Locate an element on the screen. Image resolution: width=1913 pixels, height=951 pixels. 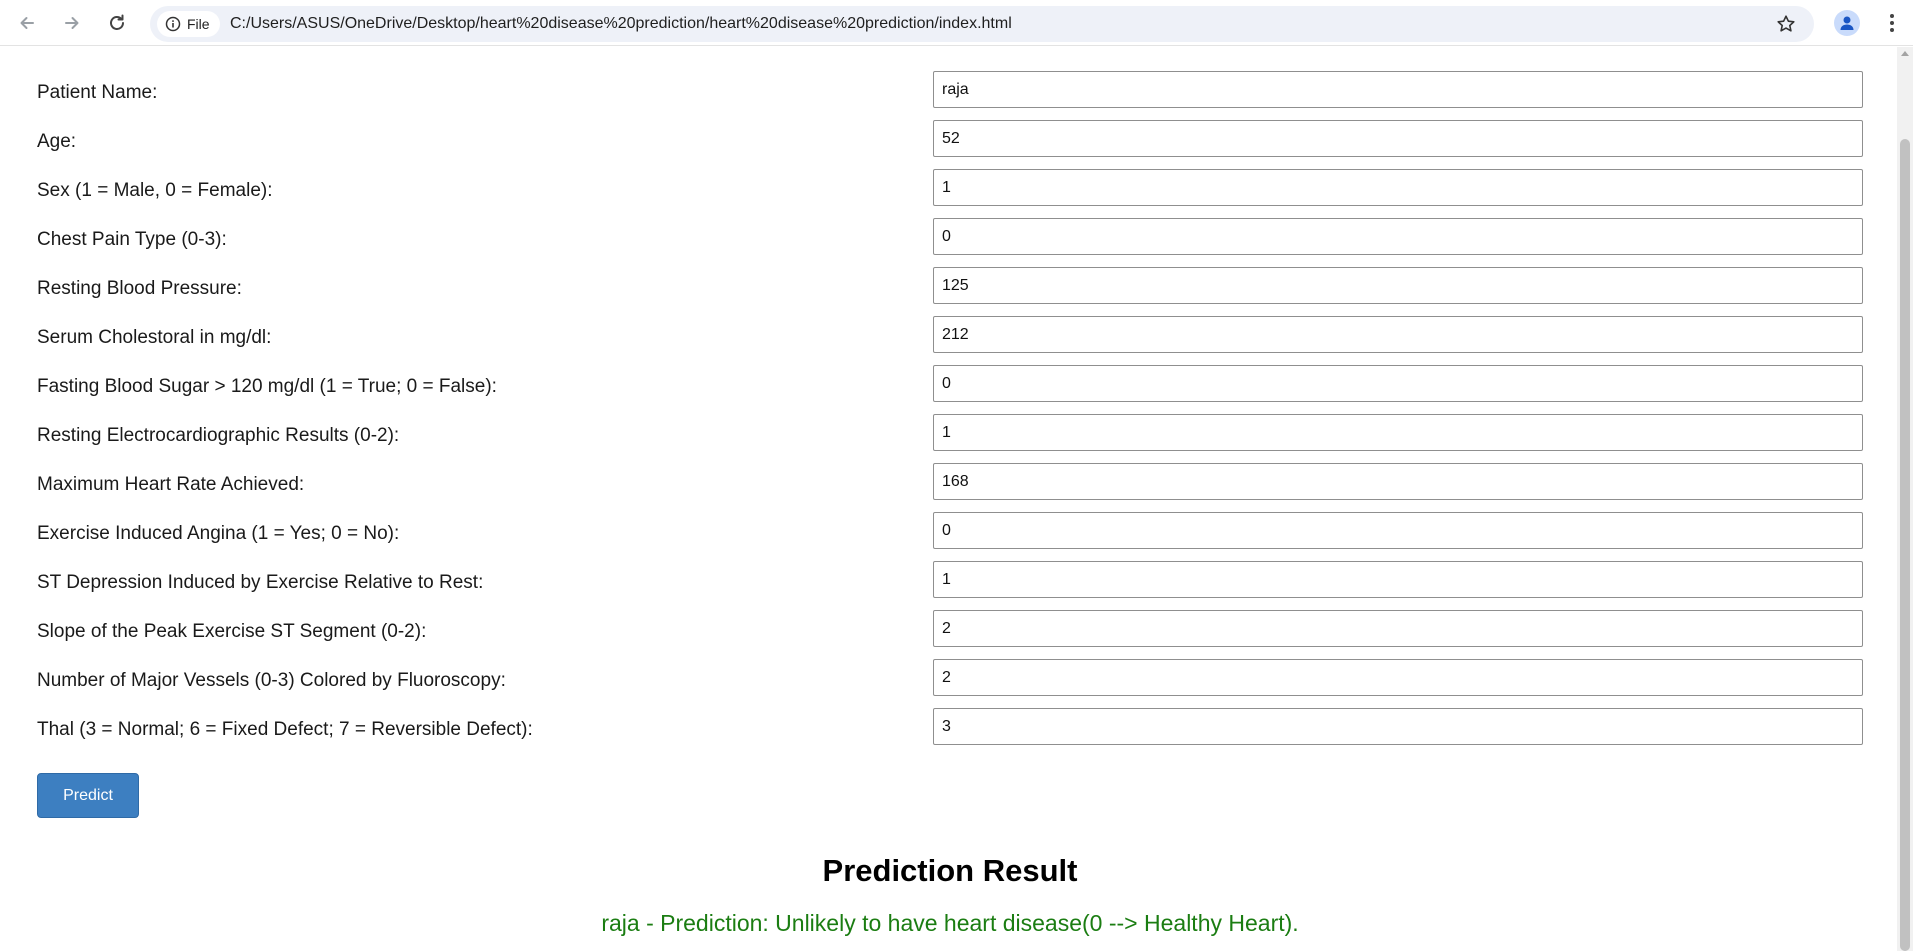
form-row-resting-blood-pressure: Resting Blood Pressure: is located at coordinates (950, 286).